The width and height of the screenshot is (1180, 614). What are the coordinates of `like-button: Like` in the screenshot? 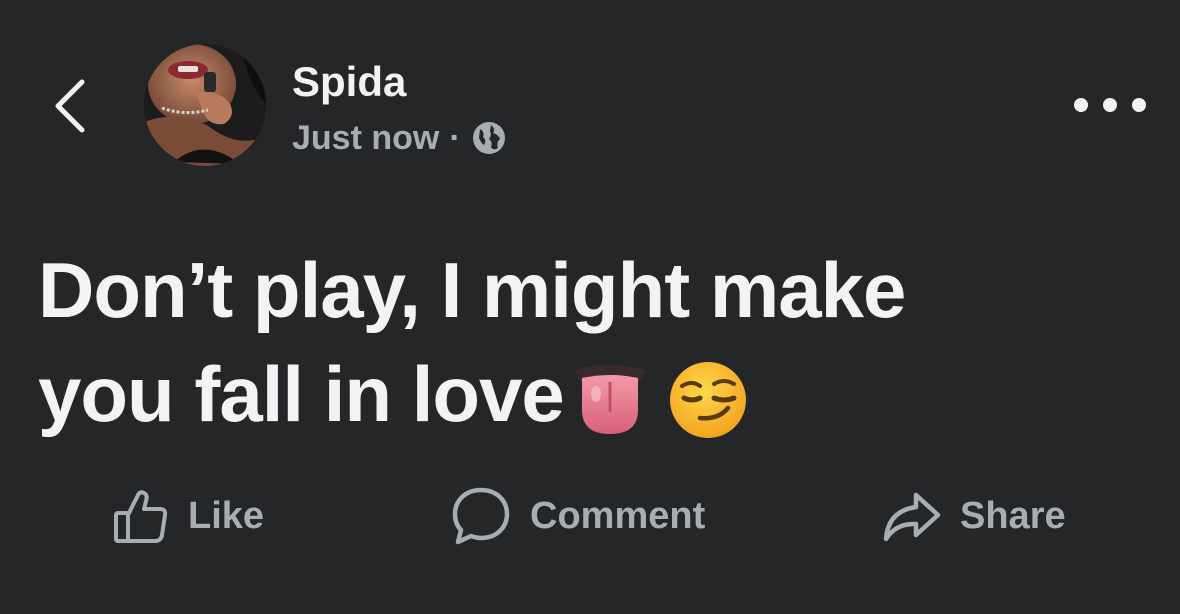 It's located at (188, 516).